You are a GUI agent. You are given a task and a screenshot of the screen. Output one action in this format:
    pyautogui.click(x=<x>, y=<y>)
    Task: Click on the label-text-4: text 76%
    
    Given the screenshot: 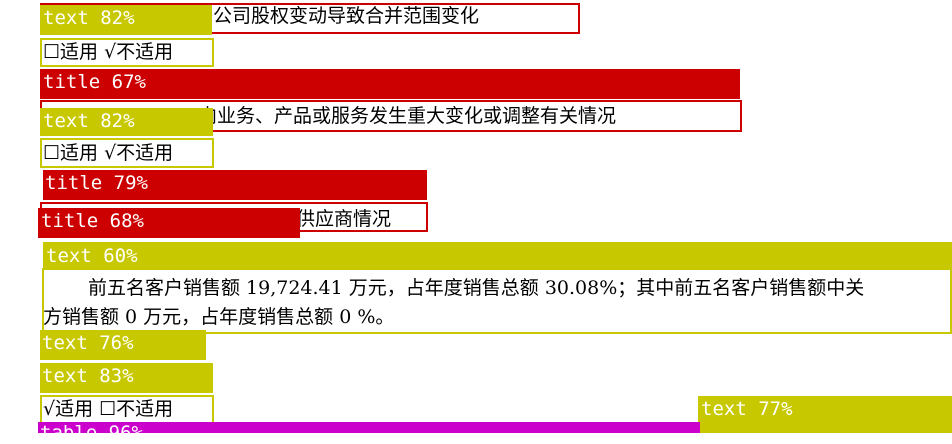 What is the action you would take?
    pyautogui.click(x=88, y=343)
    